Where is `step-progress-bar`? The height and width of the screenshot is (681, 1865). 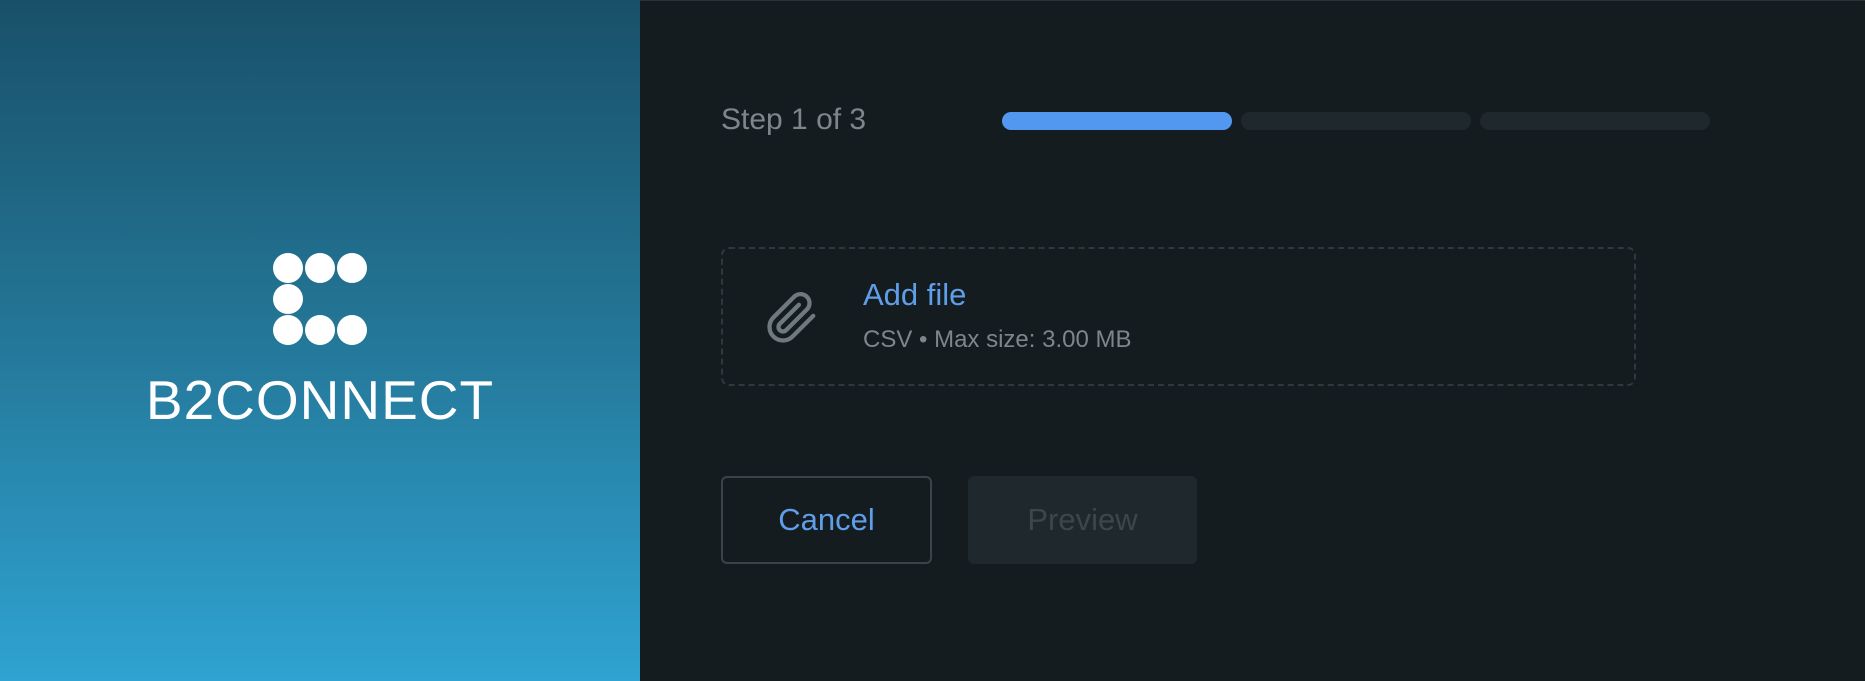 step-progress-bar is located at coordinates (1356, 121).